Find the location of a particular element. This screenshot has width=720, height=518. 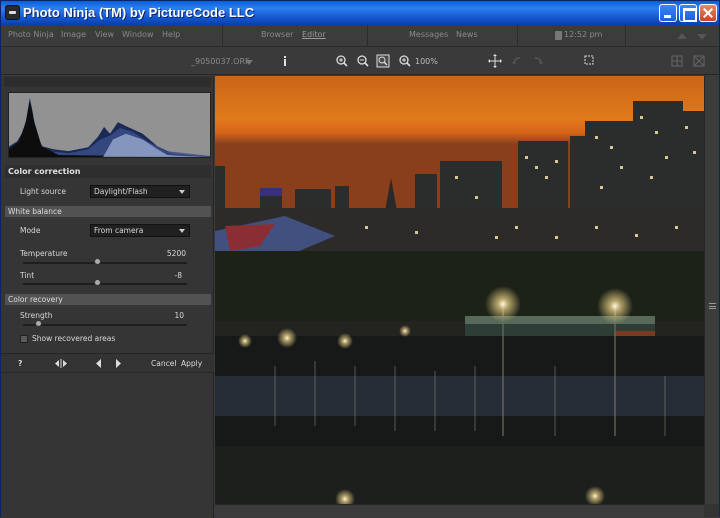

previous-arrow-icon is located at coordinates (99, 363).